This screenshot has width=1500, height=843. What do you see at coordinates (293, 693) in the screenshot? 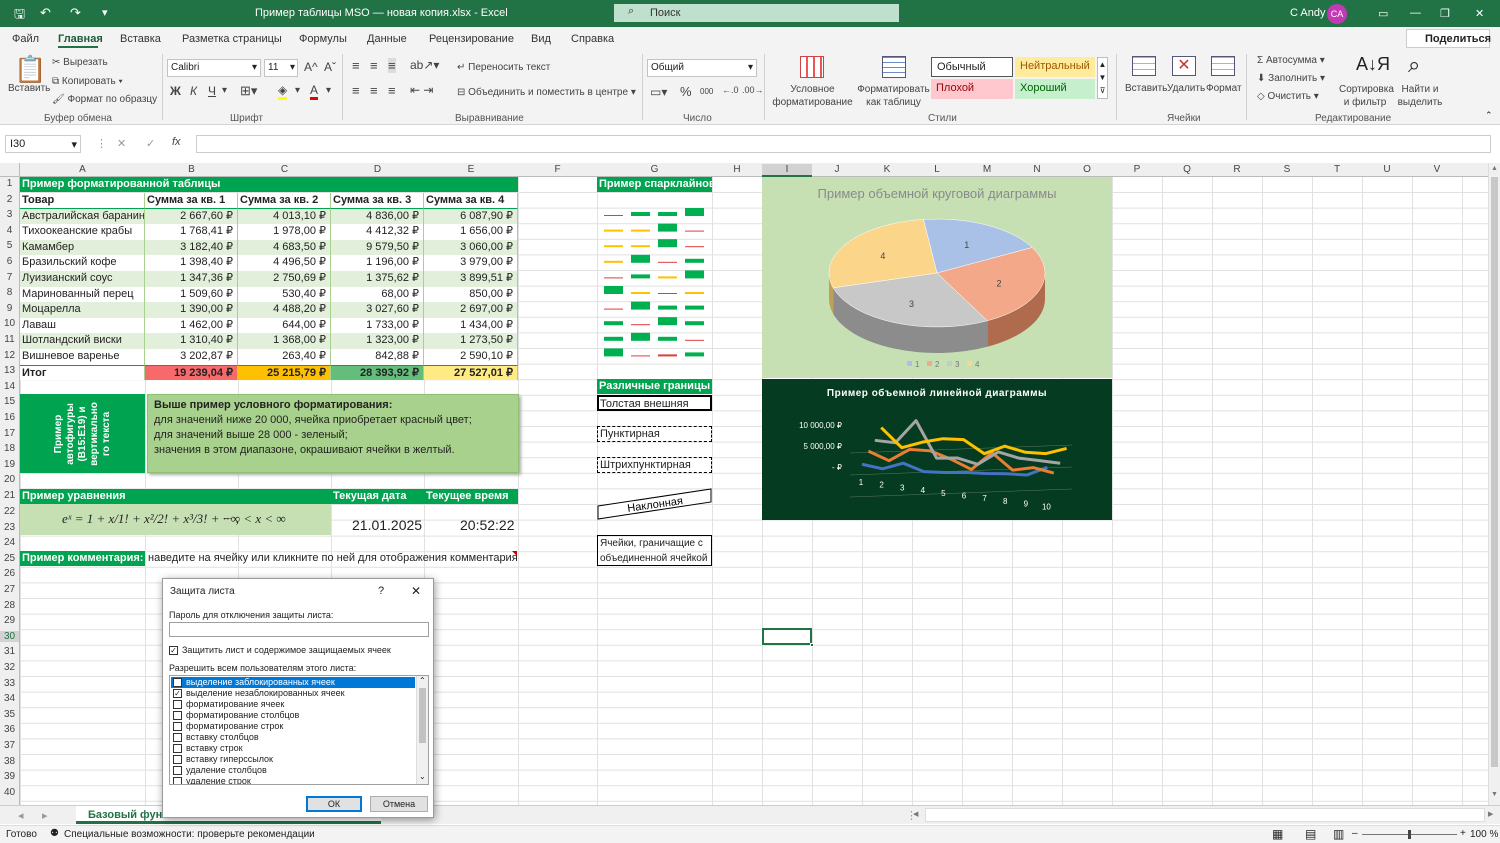
I see `permission-item: ✓ выделение незаблокированных ячеек` at bounding box center [293, 693].